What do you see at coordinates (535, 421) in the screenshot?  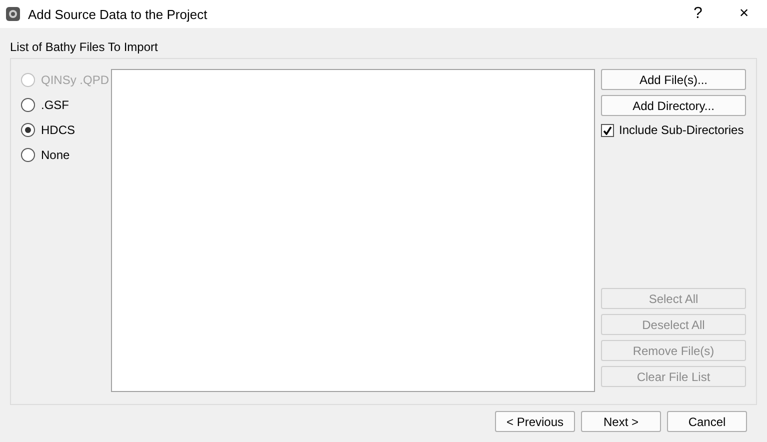 I see `footer-button: < Previous` at bounding box center [535, 421].